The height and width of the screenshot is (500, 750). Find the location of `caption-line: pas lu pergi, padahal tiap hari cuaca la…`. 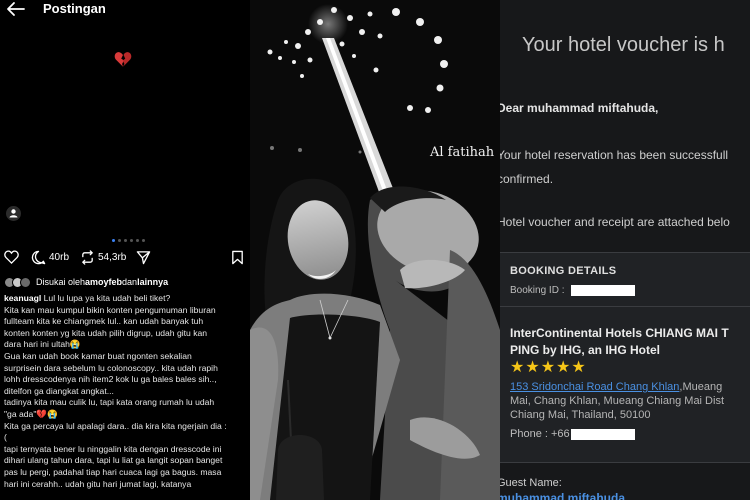

caption-line: pas lu pergi, padahal tiap hari cuaca la… is located at coordinates (113, 471).